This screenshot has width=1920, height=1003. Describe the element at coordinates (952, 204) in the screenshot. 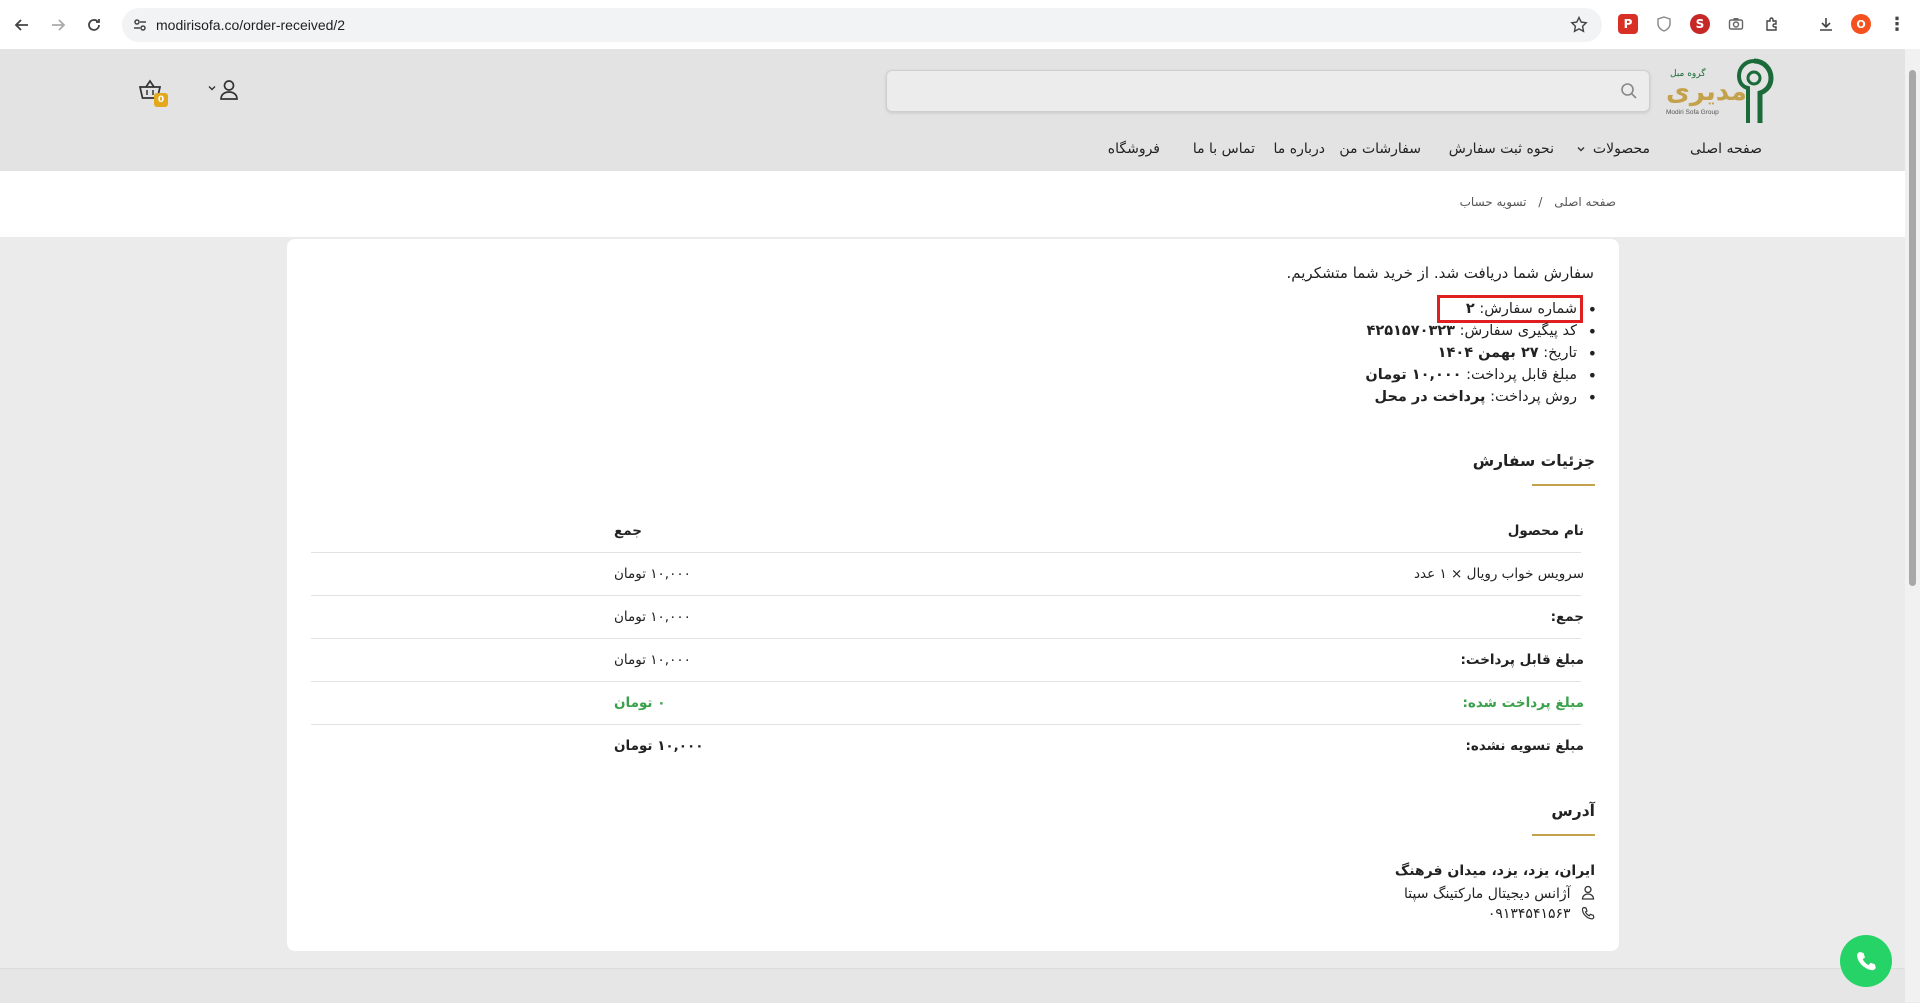

I see `breadcrumb-band: صفحه اصلی / تسویه حساب` at that location.